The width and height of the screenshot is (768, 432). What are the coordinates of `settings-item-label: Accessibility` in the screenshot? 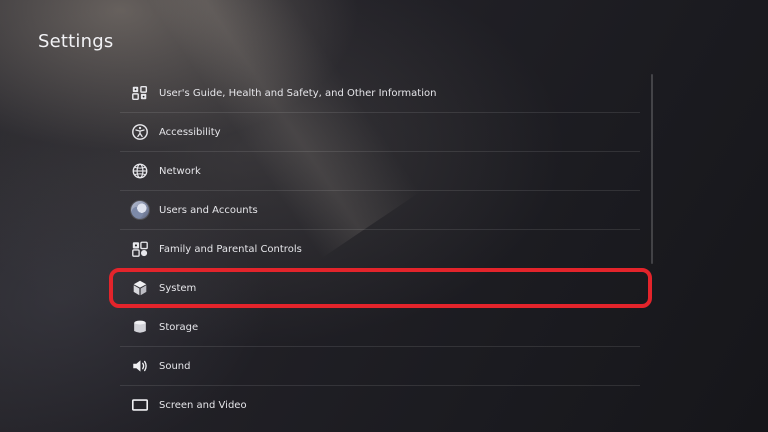 It's located at (190, 132).